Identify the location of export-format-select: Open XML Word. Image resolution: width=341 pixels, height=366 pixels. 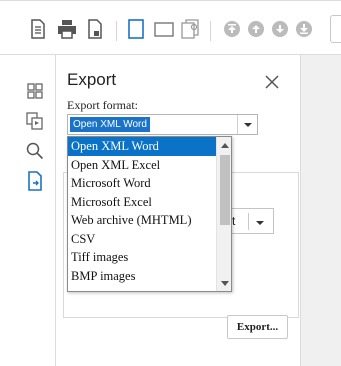
(162, 124).